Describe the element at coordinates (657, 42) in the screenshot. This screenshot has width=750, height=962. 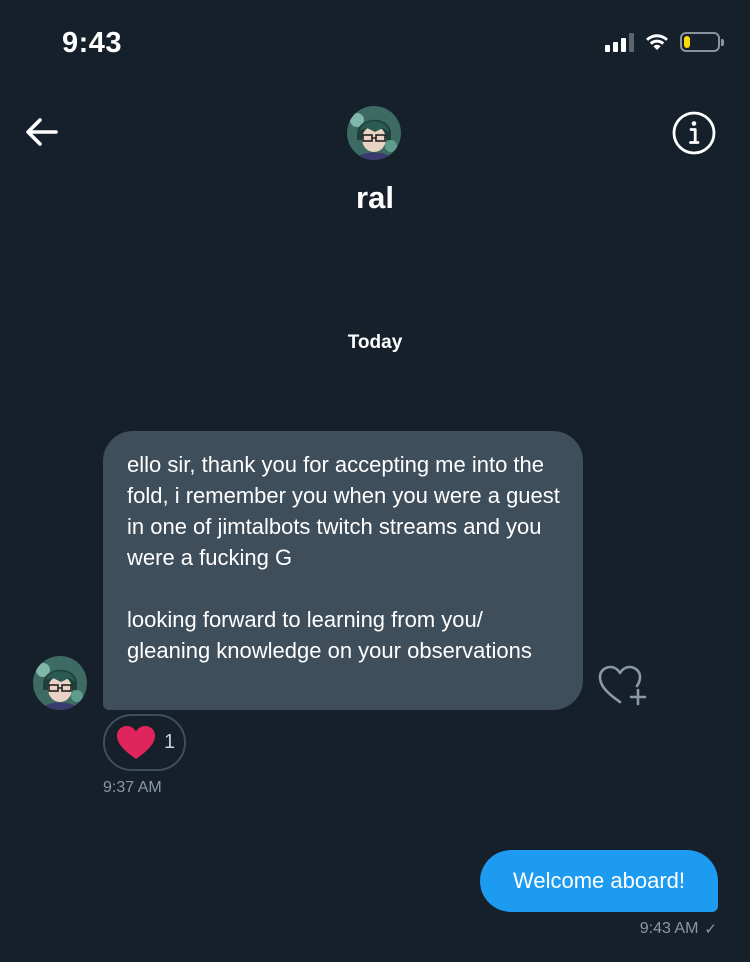
I see `wifi-icon` at that location.